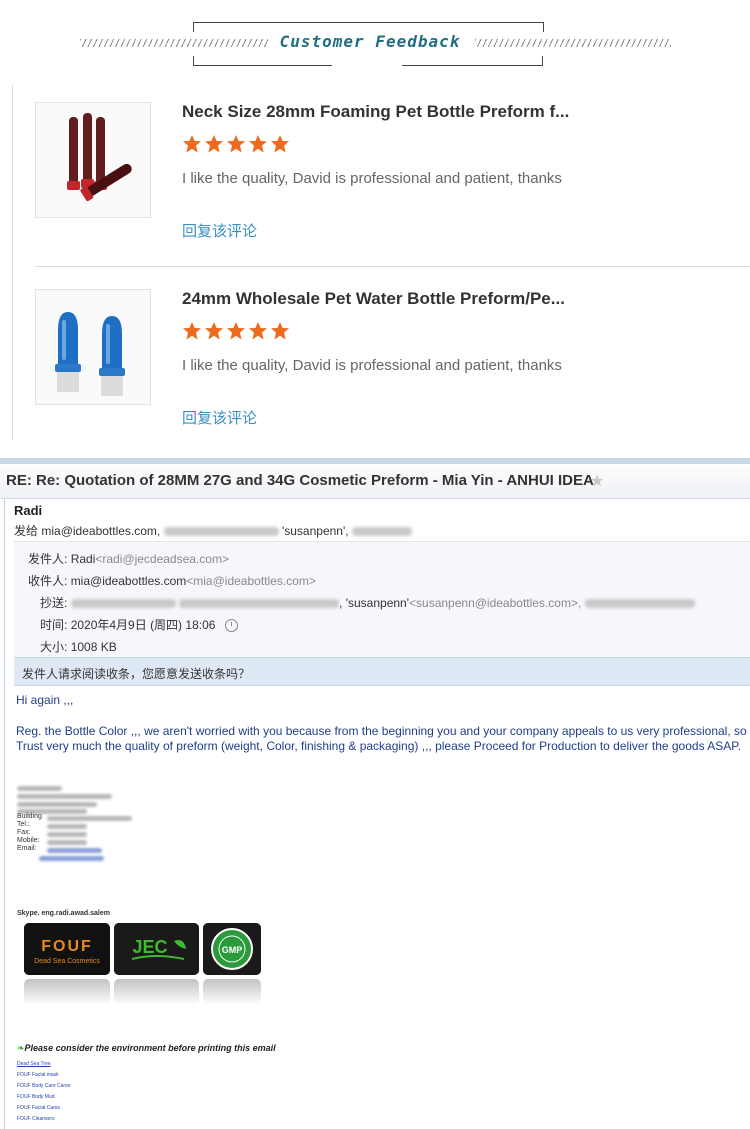 This screenshot has height=1129, width=750. Describe the element at coordinates (67, 961) in the screenshot. I see `svg-text: Dead Sea Cosmetics` at that location.